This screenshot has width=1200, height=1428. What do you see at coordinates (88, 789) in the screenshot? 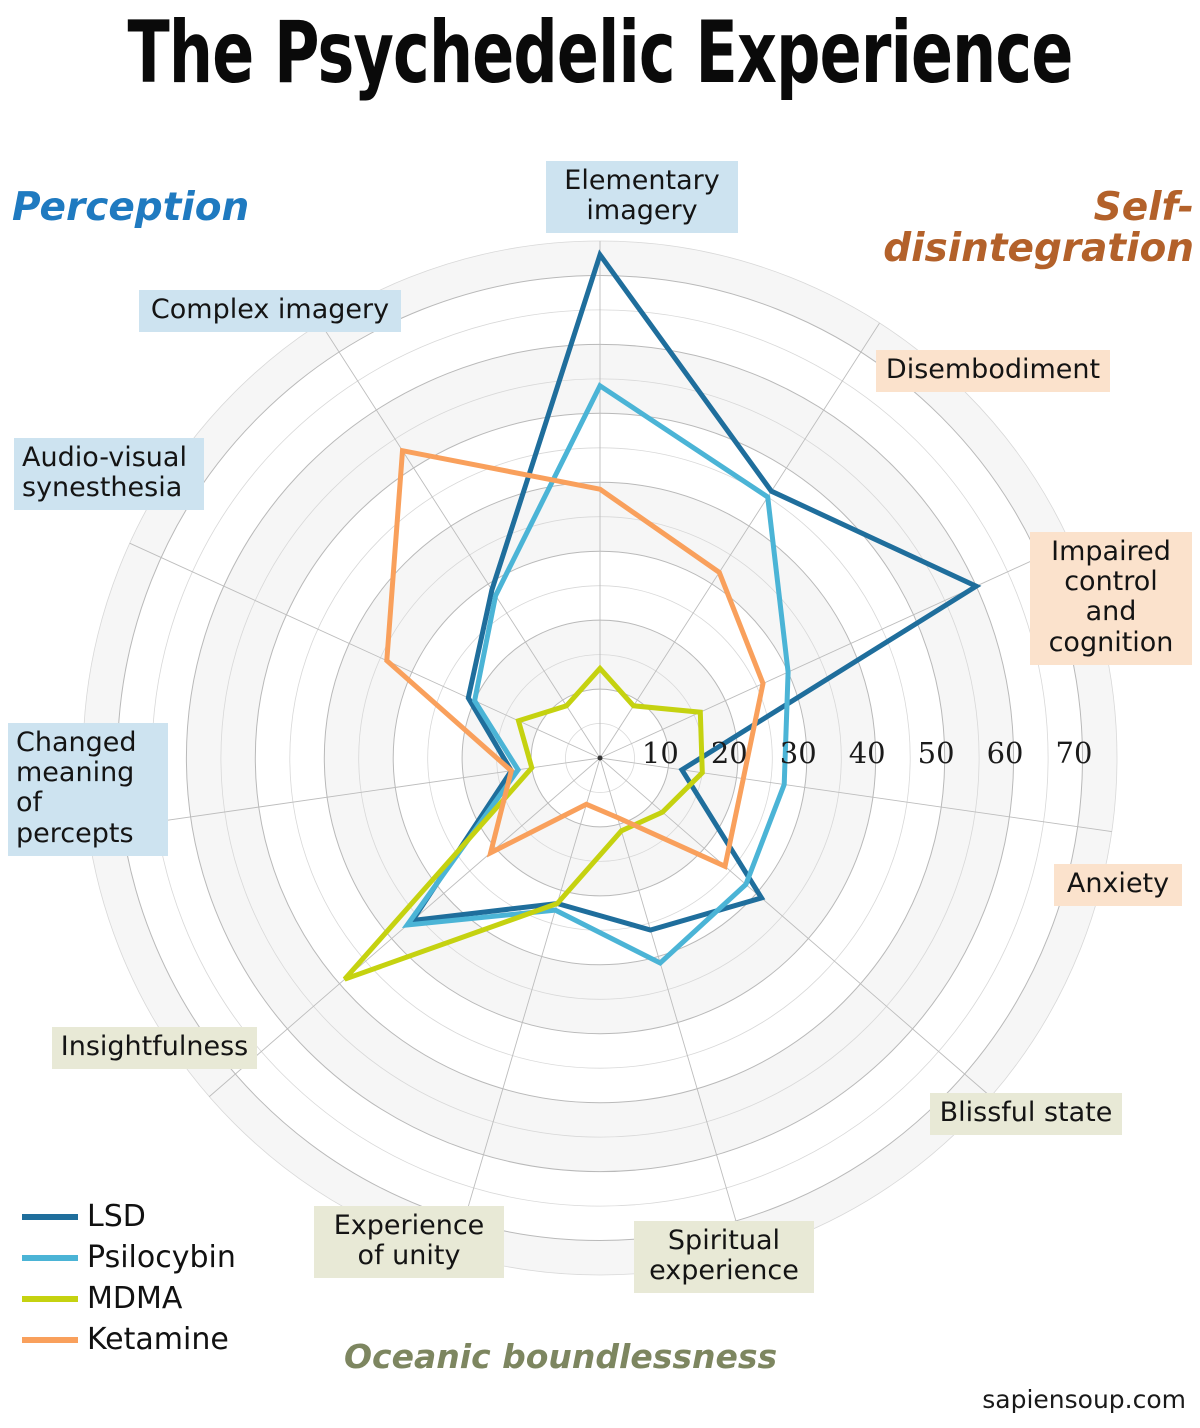
I see `axis-label-changed-meaning-of-percepts: Changed meaning of percepts` at bounding box center [88, 789].